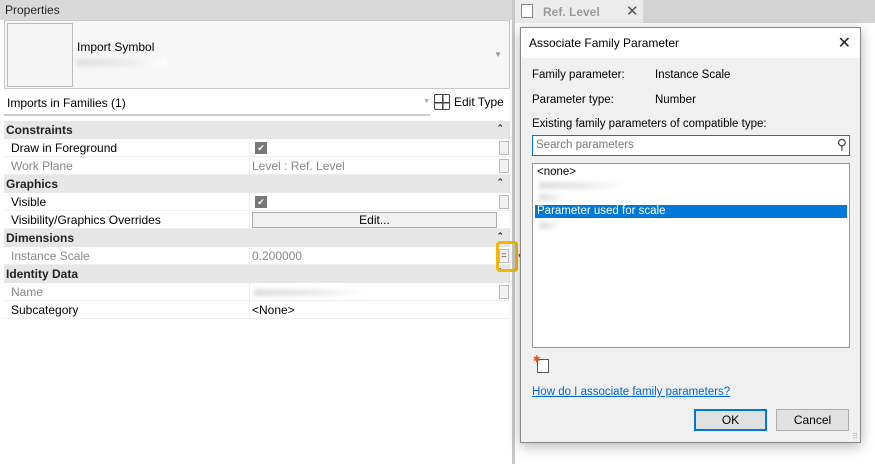 The width and height of the screenshot is (875, 464). I want to click on dialog-title-bar: Associate Family Parameter ✕, so click(690, 43).